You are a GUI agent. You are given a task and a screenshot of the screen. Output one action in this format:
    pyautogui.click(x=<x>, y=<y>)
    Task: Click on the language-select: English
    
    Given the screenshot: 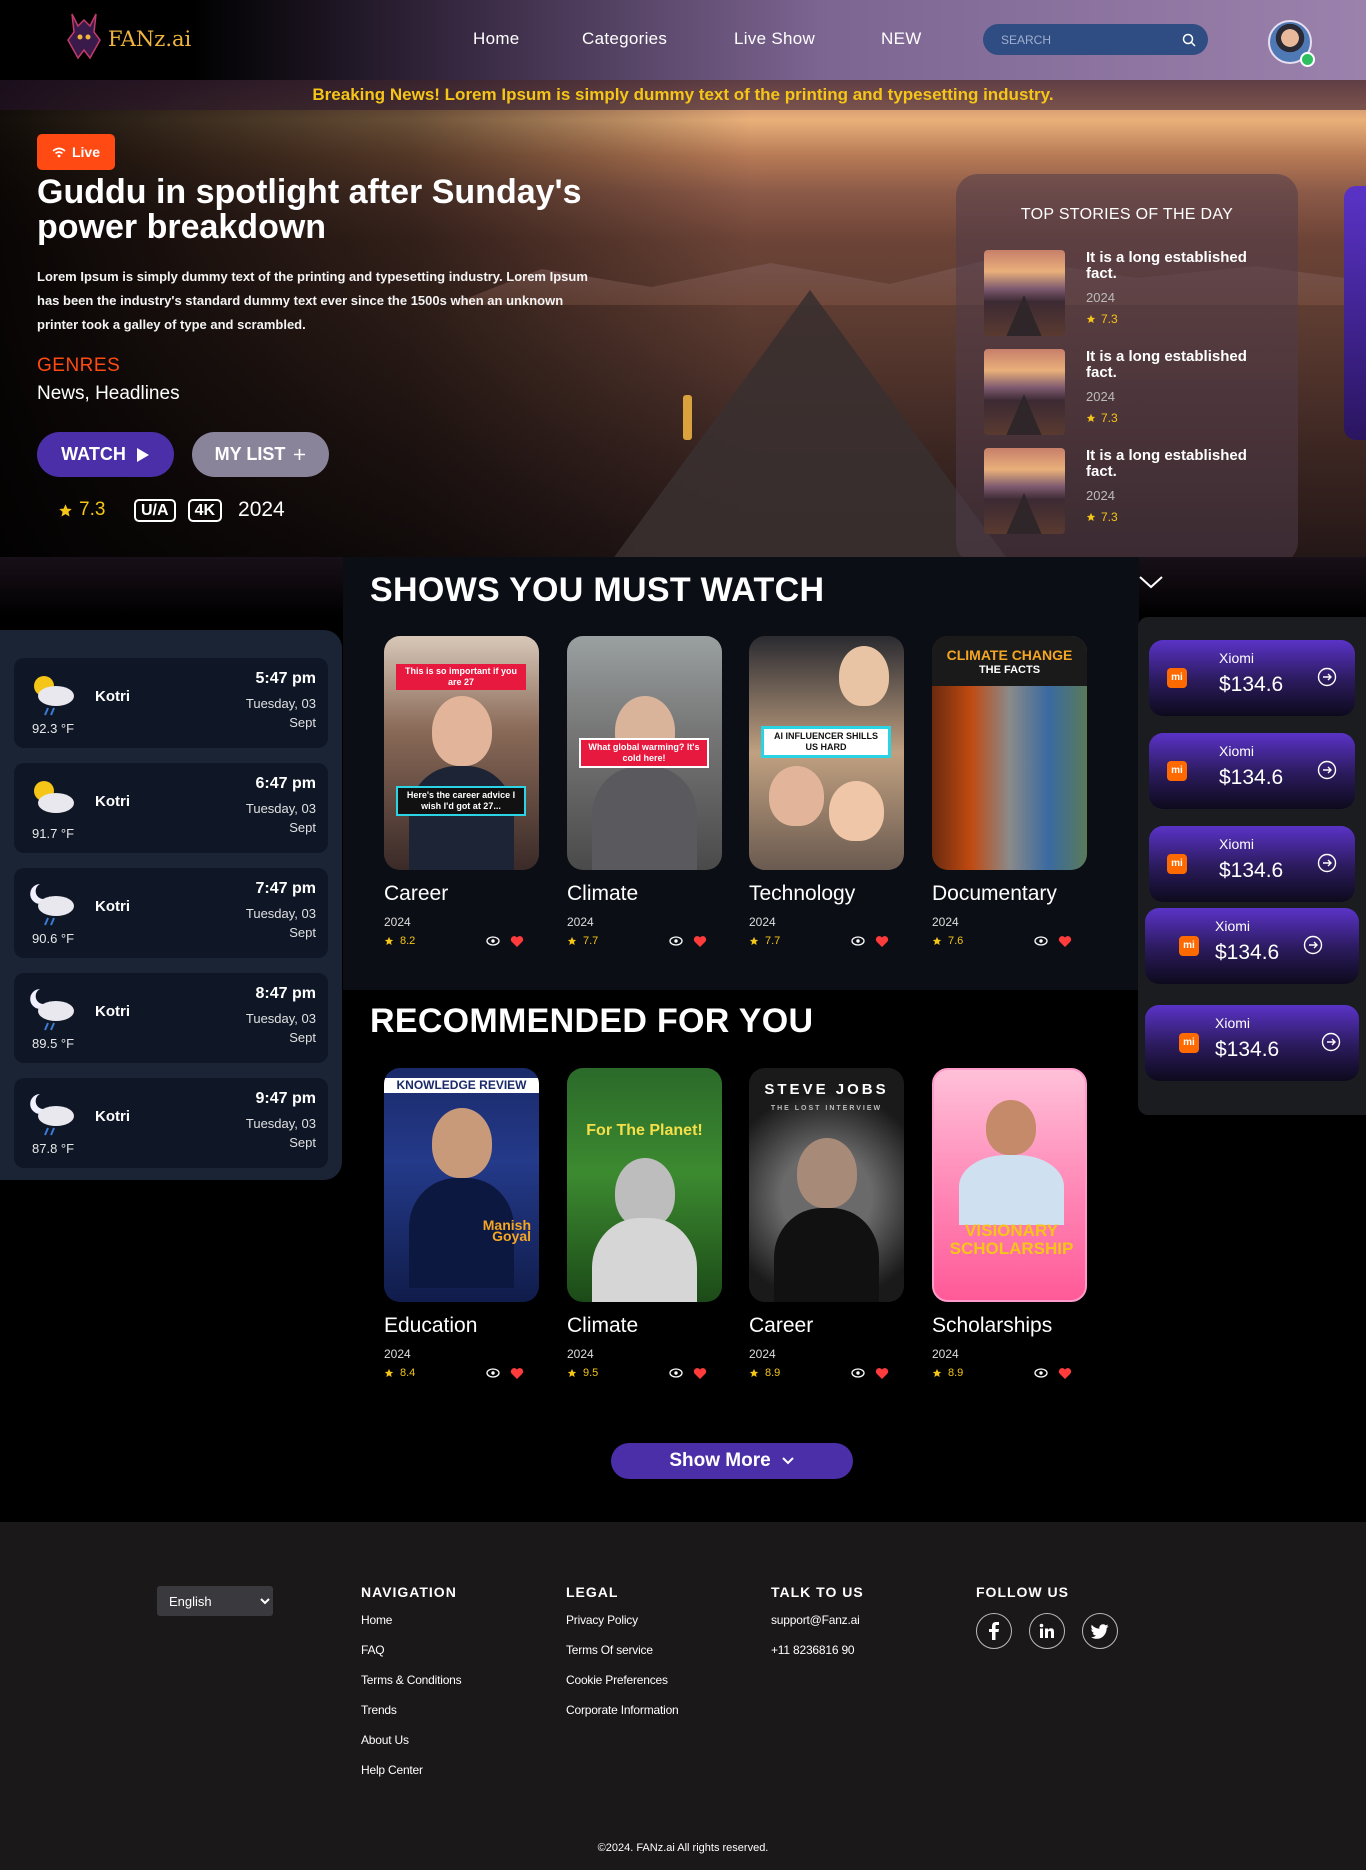 What is the action you would take?
    pyautogui.click(x=215, y=1601)
    